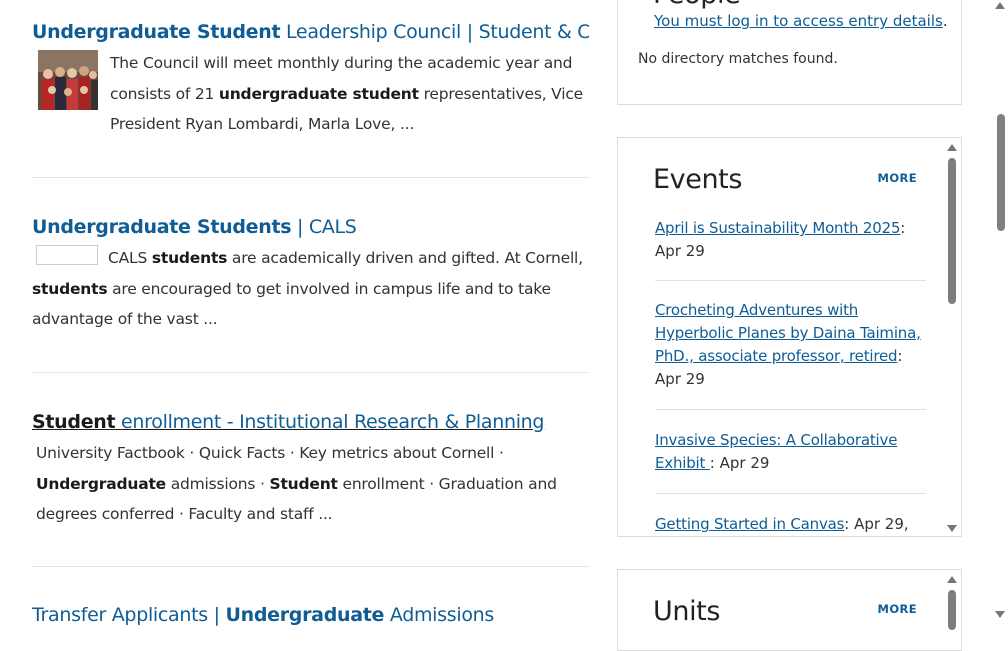 The width and height of the screenshot is (1008, 651). Describe the element at coordinates (303, 483) in the screenshot. I see `snippet-highlight: Student` at that location.